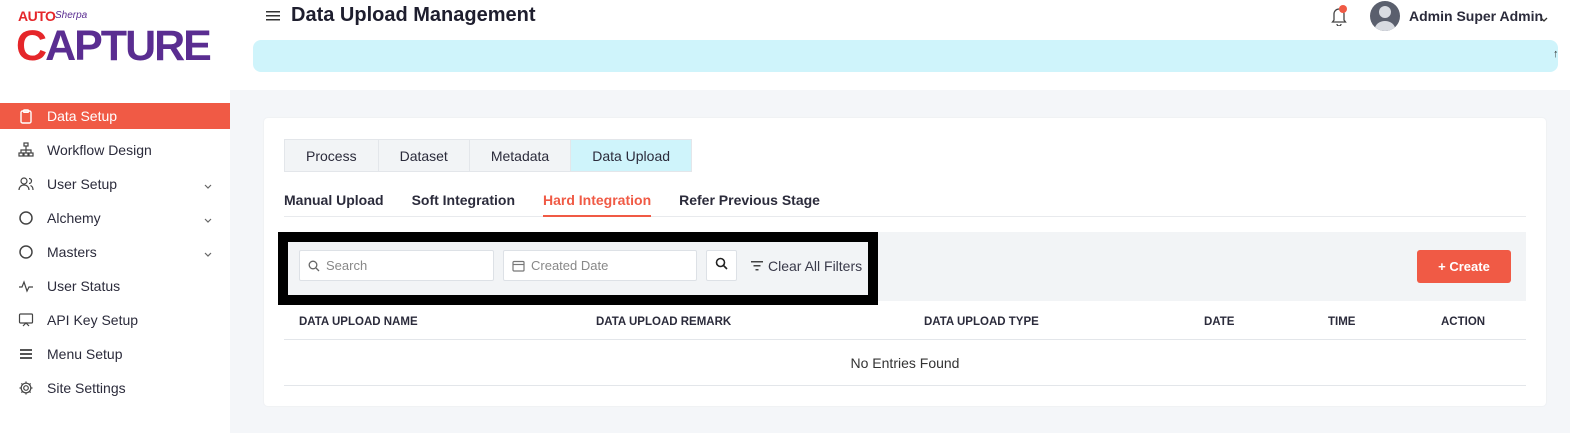 The image size is (1570, 433). I want to click on sidebar-item-menu-setup: Menu Setup, so click(115, 354).